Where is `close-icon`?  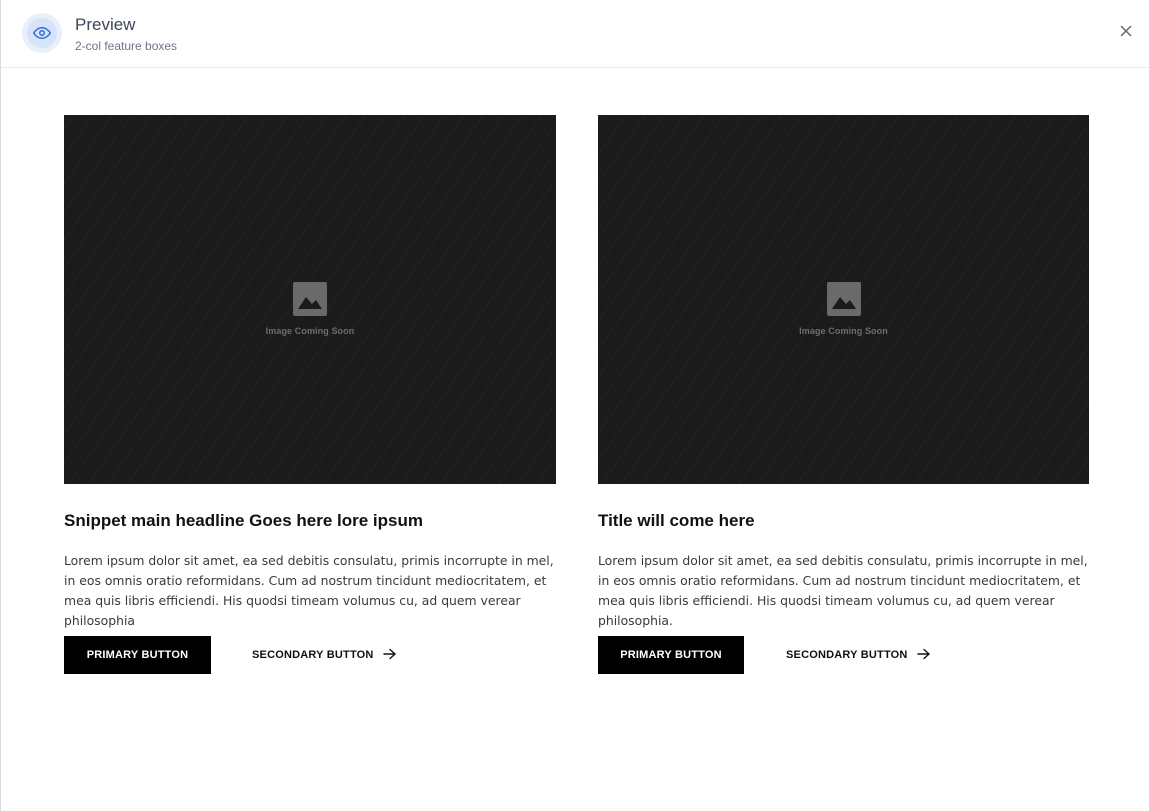
close-icon is located at coordinates (1126, 31).